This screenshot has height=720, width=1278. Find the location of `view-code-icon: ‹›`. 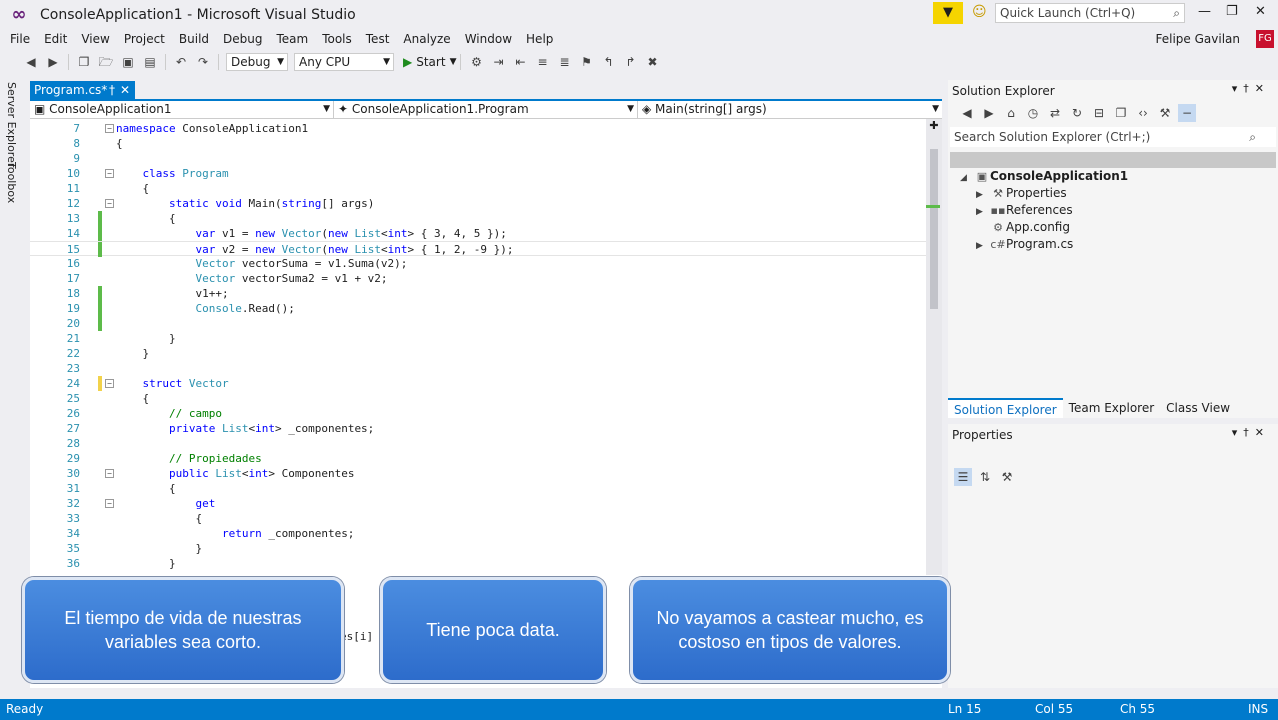

view-code-icon: ‹› is located at coordinates (1143, 113).